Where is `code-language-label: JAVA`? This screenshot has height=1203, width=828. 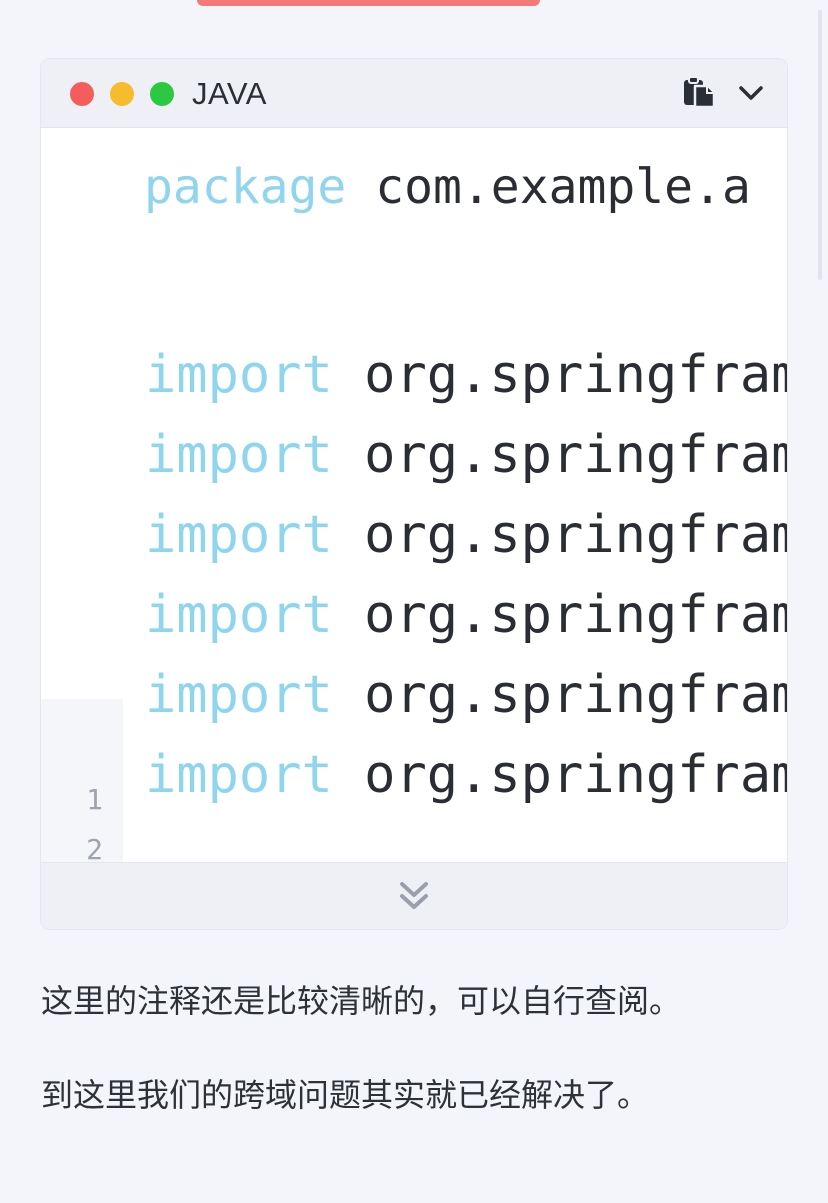 code-language-label: JAVA is located at coordinates (229, 93).